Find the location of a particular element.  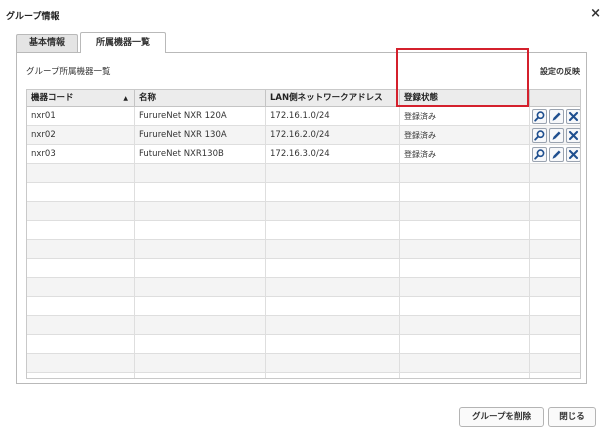

device-code-cell: nxr02 is located at coordinates (81, 135).